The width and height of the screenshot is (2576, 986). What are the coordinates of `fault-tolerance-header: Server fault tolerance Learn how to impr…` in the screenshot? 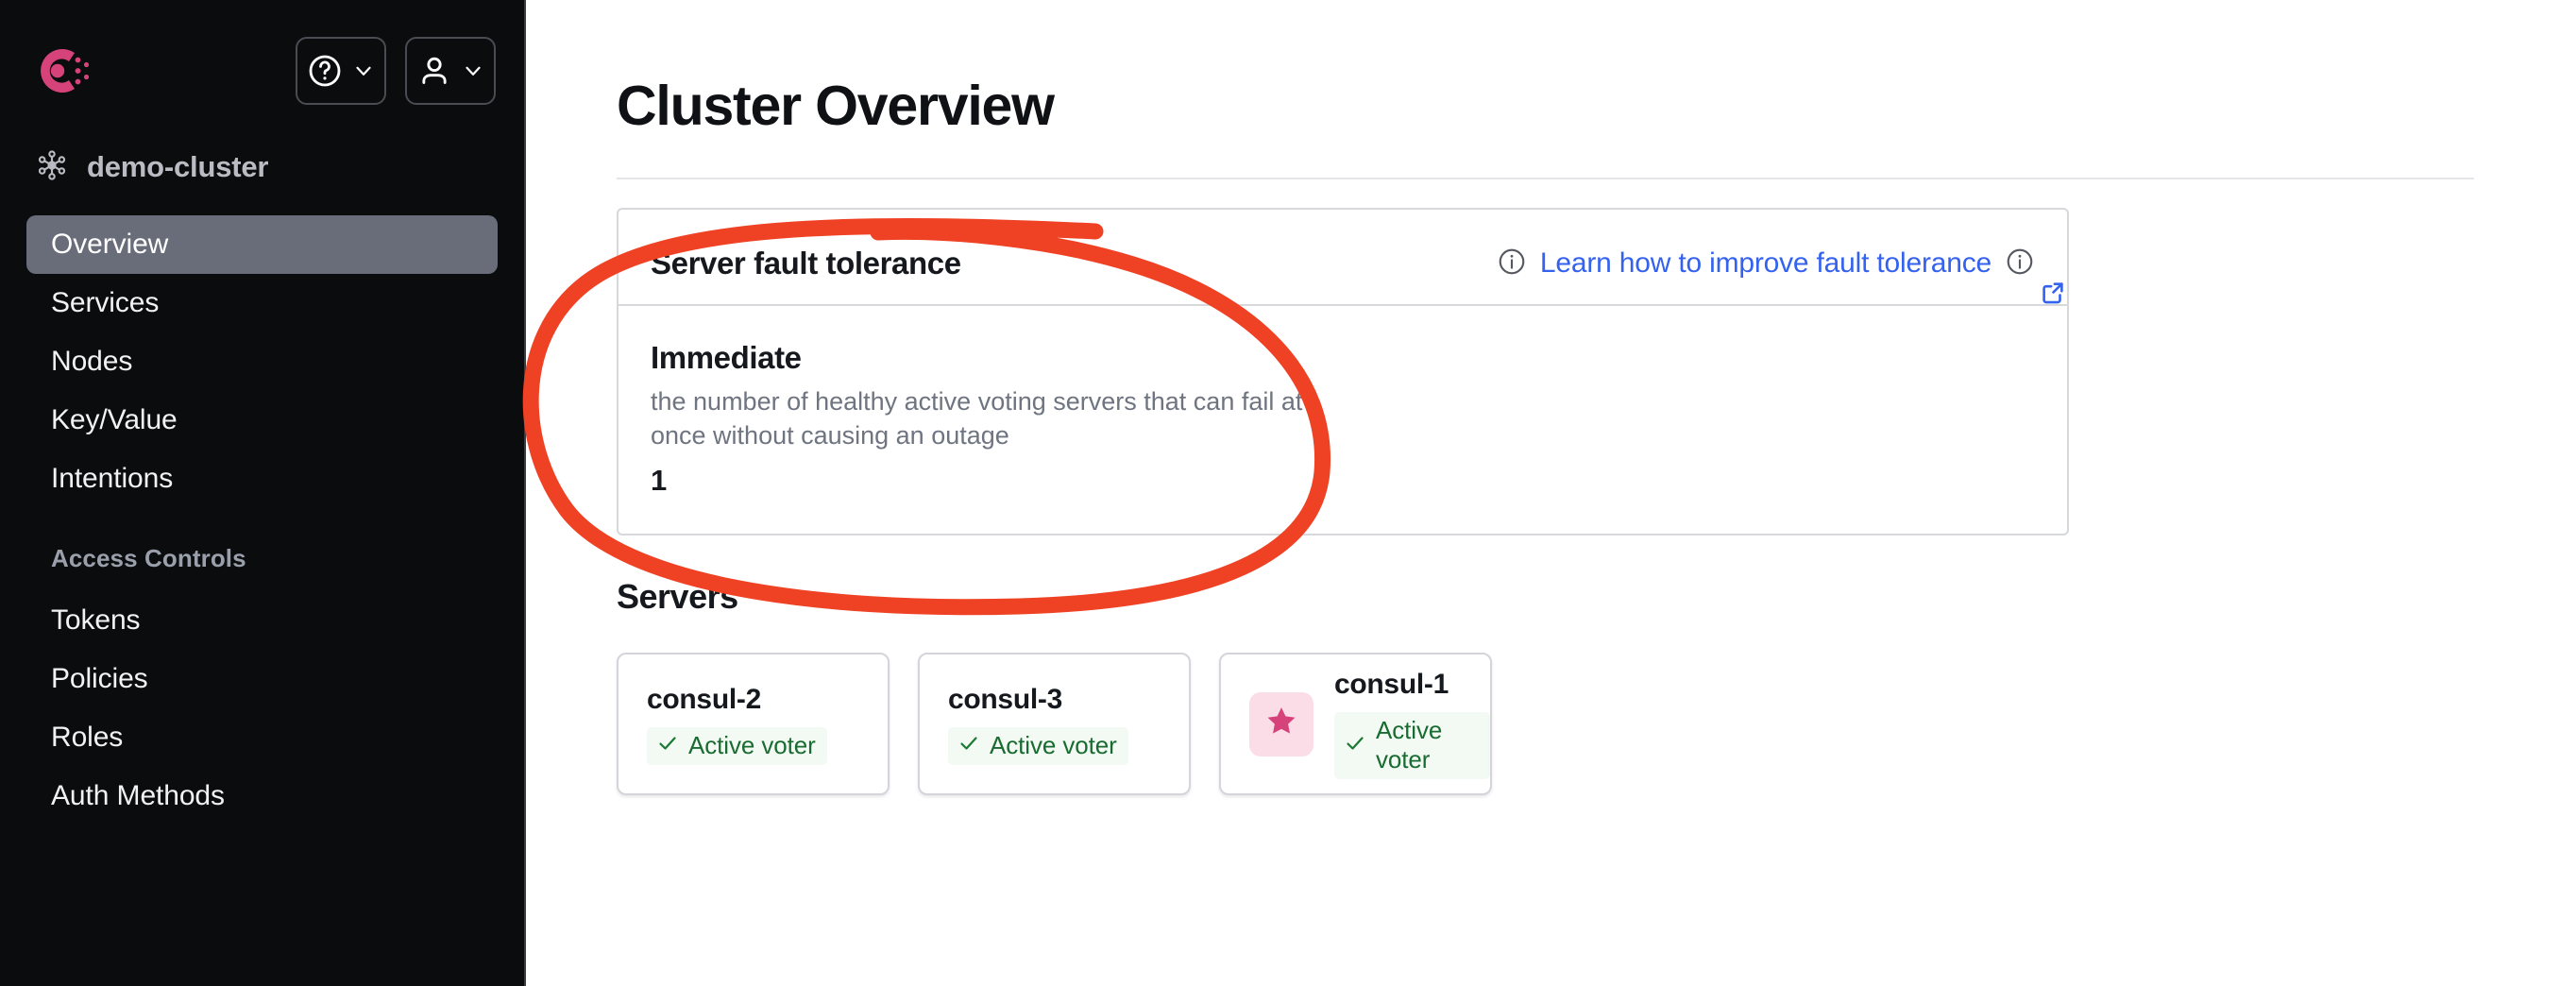 It's located at (1343, 256).